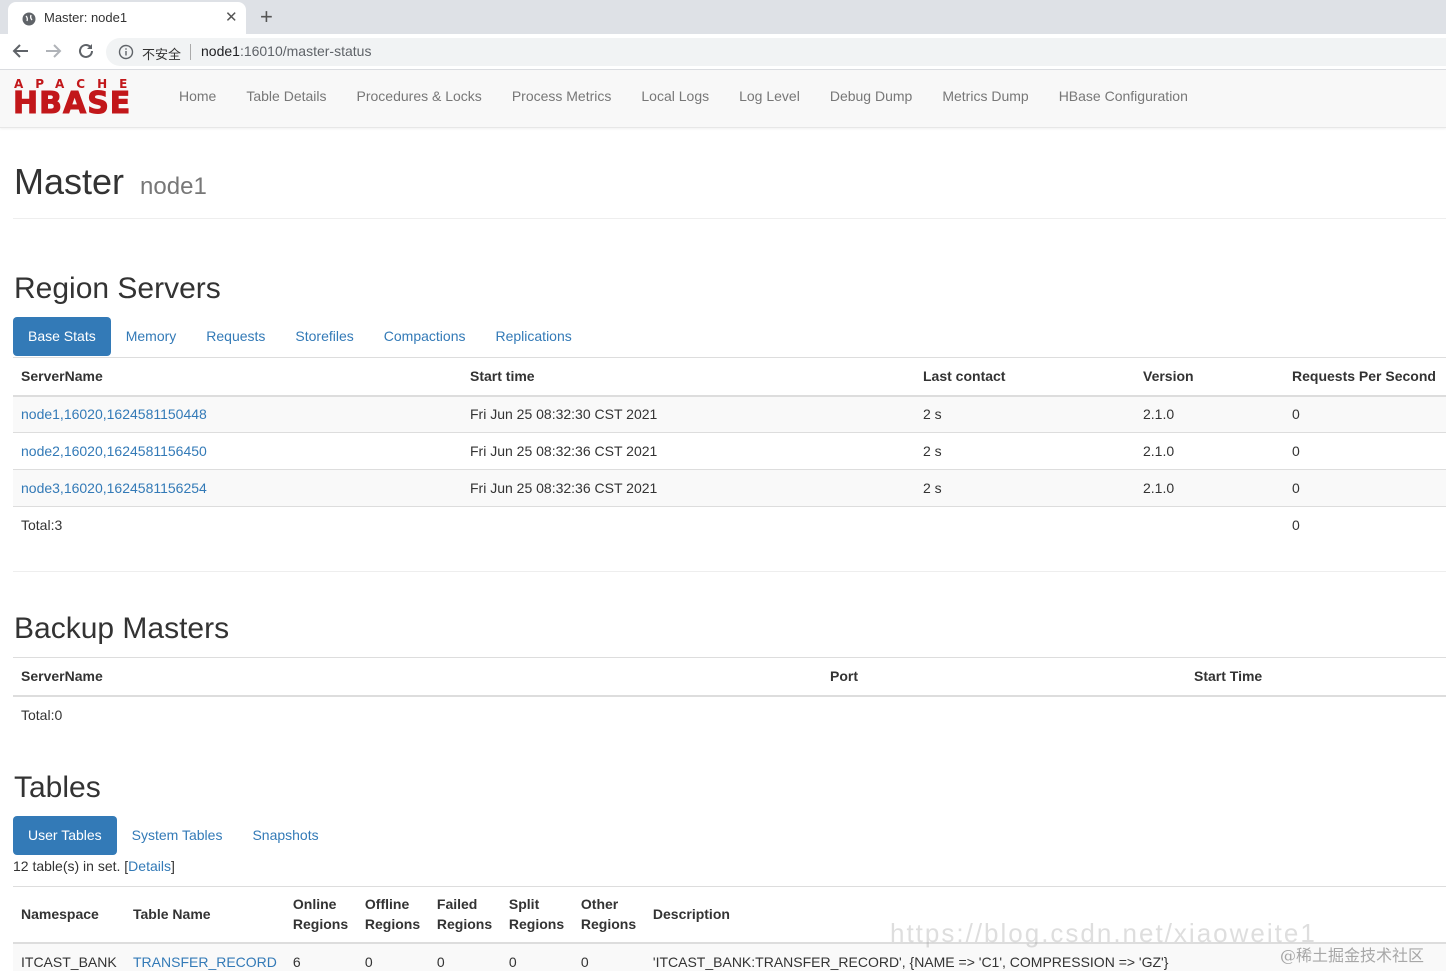  What do you see at coordinates (324, 336) in the screenshot?
I see `tab-storefiles: Storefiles` at bounding box center [324, 336].